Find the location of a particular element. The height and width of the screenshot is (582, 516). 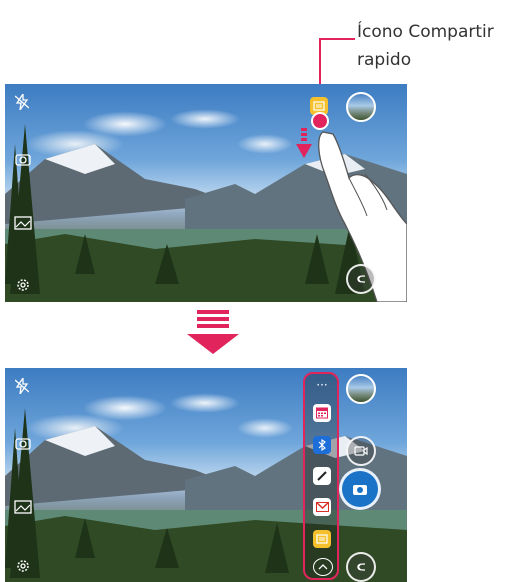

transition-arrow-stripes is located at coordinates (213, 320).